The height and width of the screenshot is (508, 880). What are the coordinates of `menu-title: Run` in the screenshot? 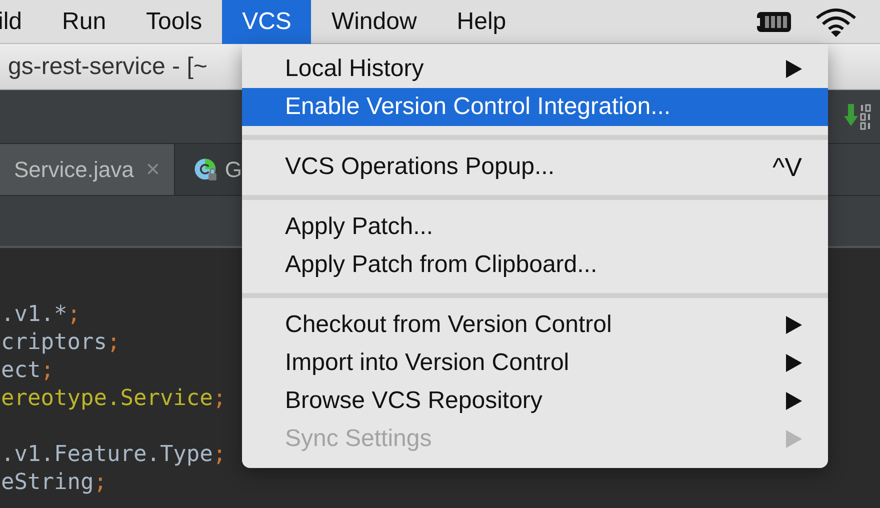 It's located at (84, 22).